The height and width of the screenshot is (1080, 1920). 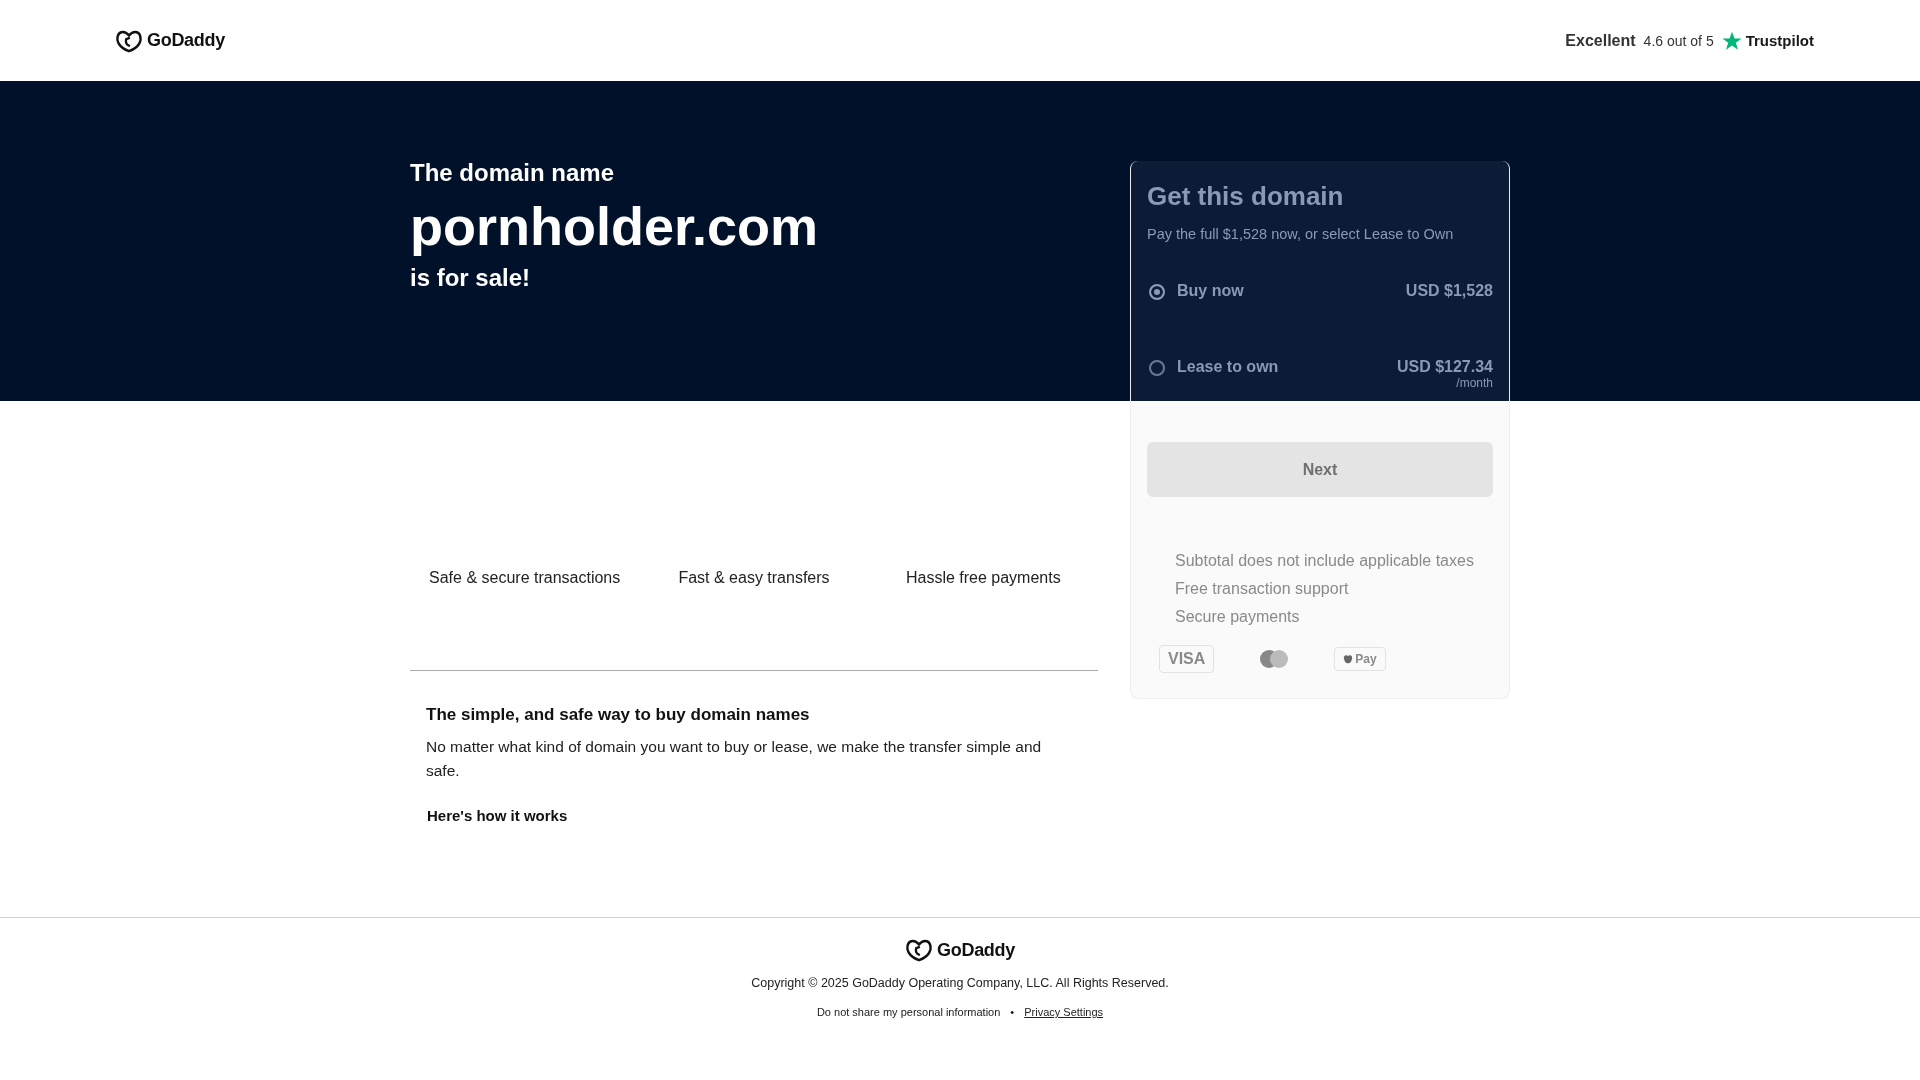 I want to click on card-subtitle: Pay the full $1,528 now, or select Lease to Own, so click(x=1301, y=234).